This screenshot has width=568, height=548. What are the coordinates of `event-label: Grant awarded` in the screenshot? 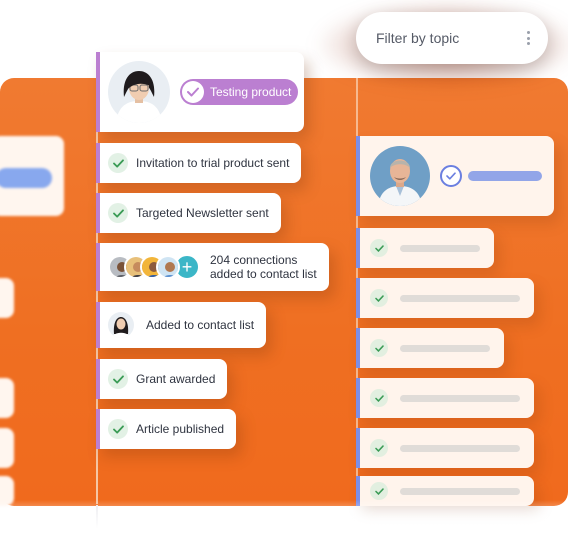 It's located at (176, 379).